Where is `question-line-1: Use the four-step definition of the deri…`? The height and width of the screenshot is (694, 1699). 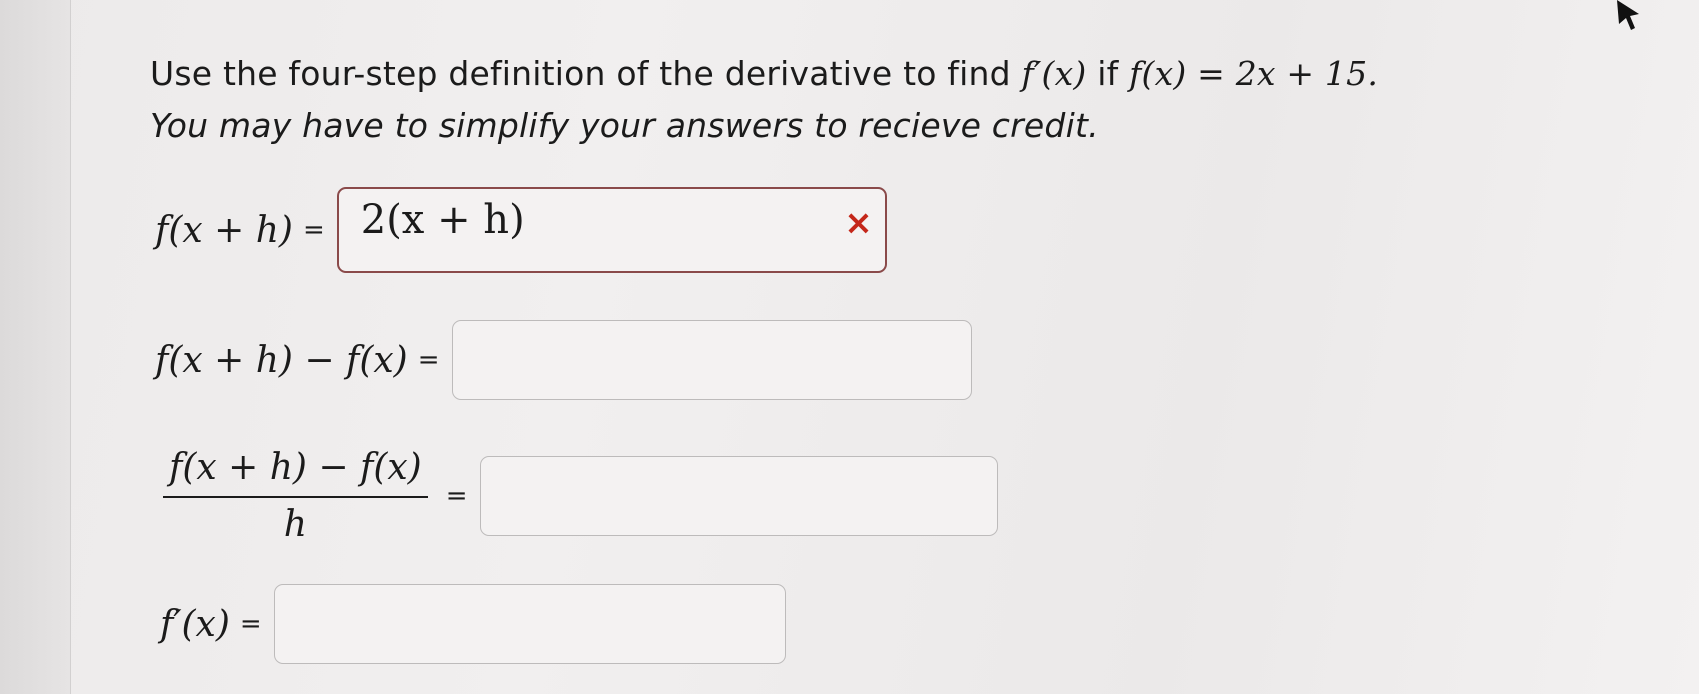
question-line-1: Use the four-step definition of the deri… is located at coordinates (764, 74).